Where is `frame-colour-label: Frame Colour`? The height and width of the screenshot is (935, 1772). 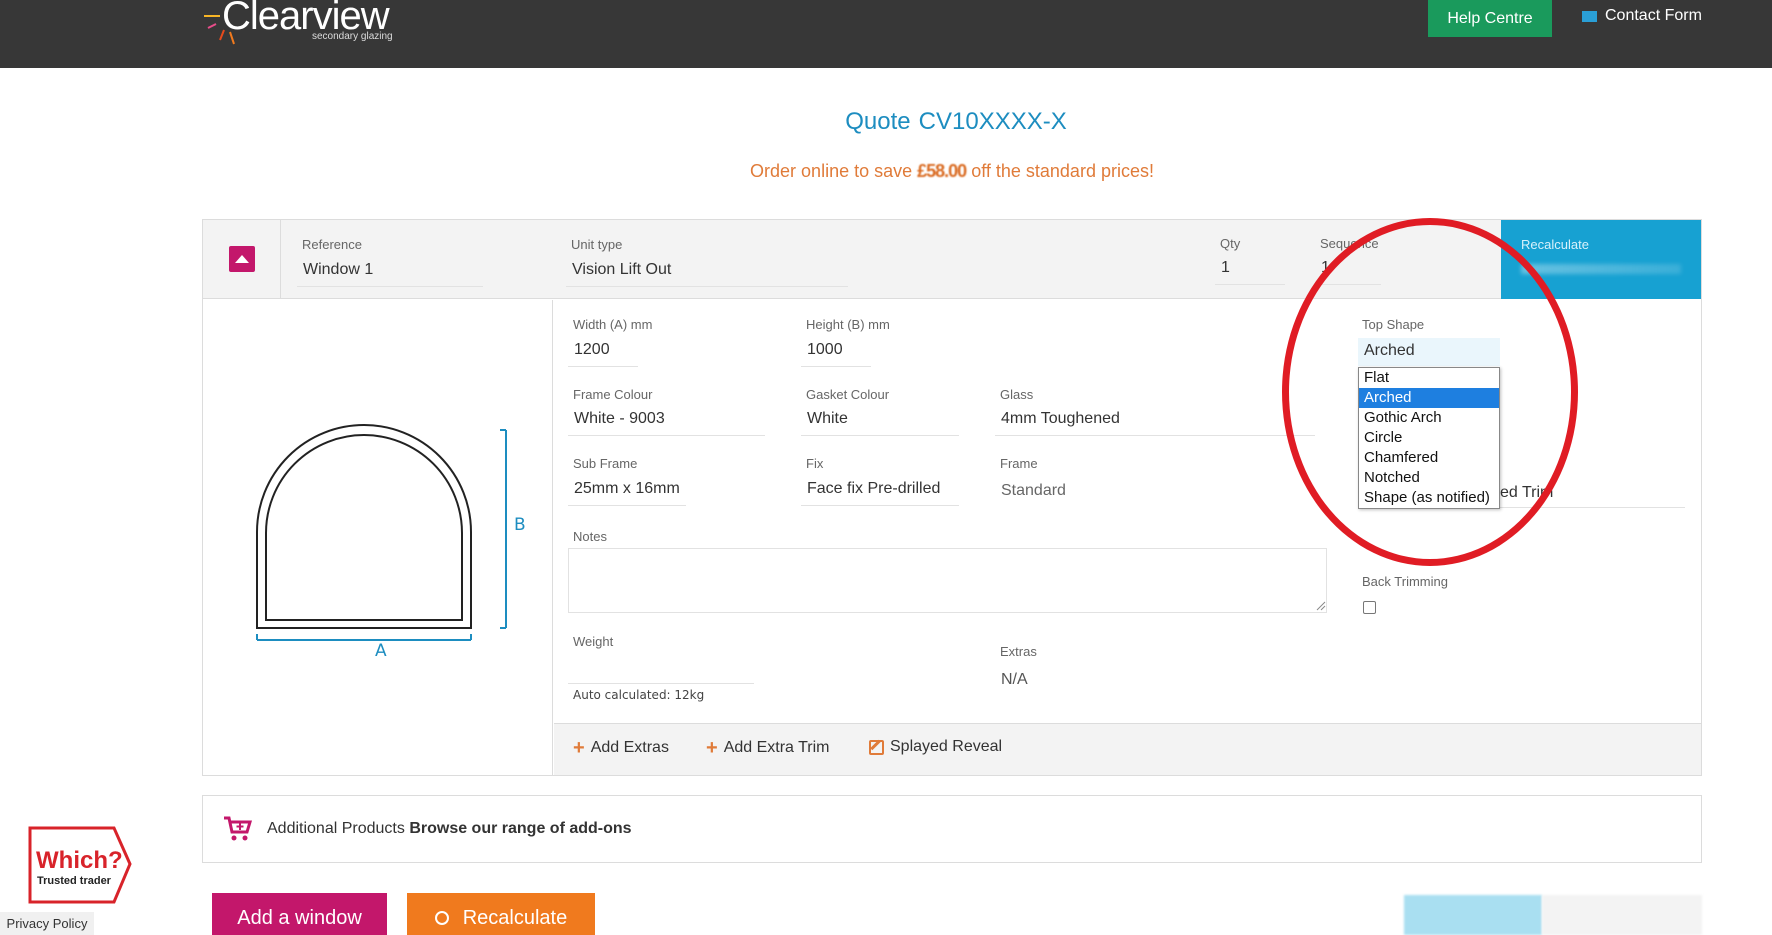
frame-colour-label: Frame Colour is located at coordinates (613, 394).